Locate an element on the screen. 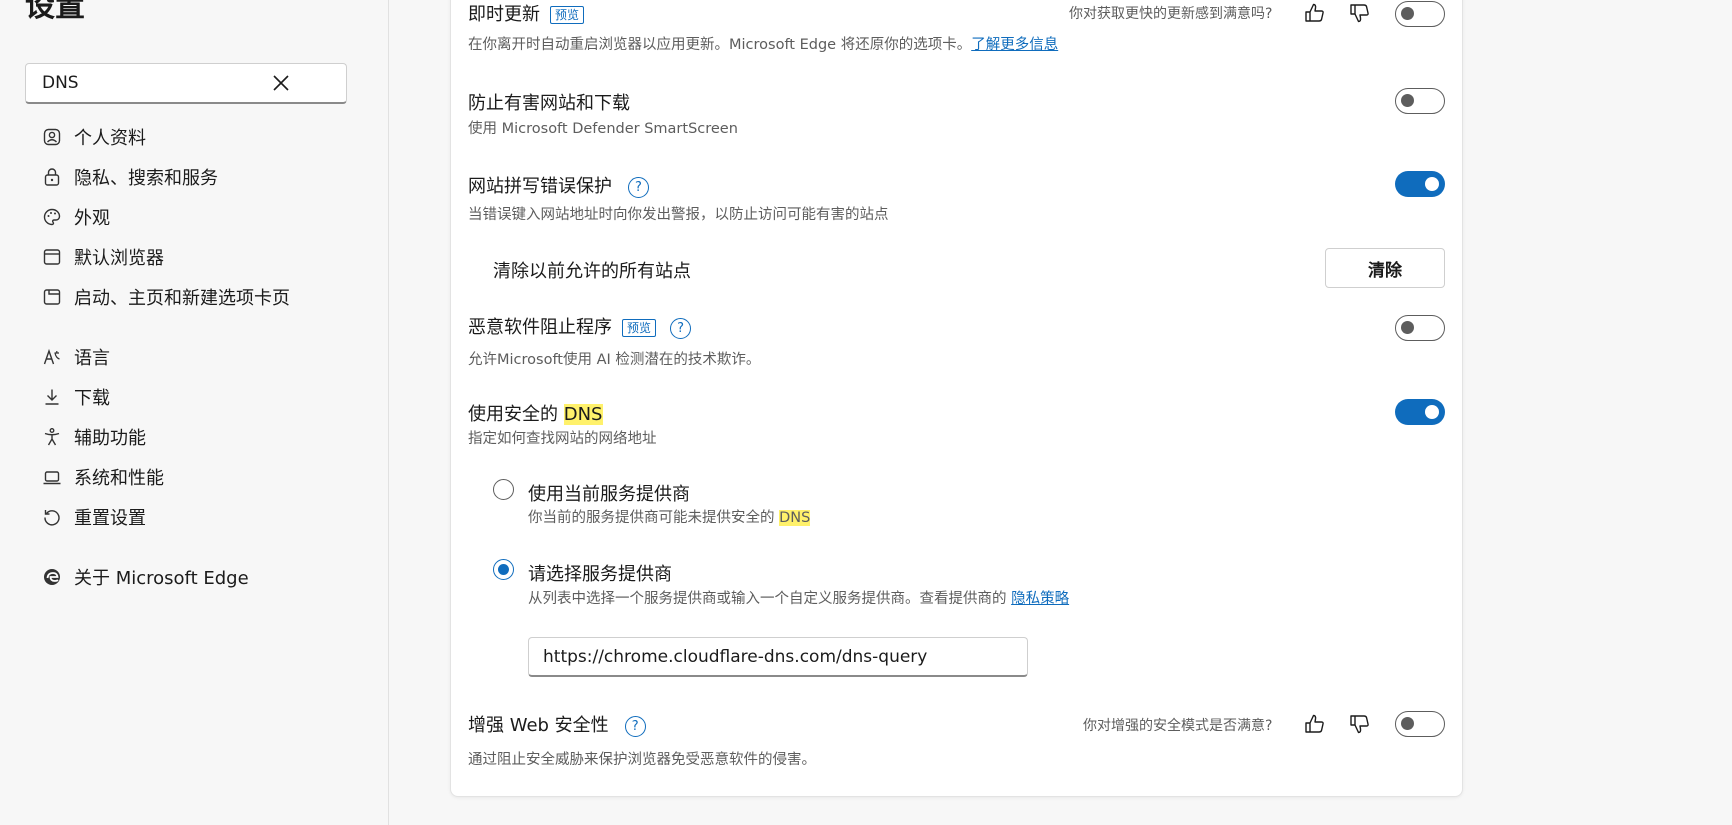 Image resolution: width=1732 pixels, height=825 pixels. smartscreen-desc: 使用 Microsoft Defender SmartScreen is located at coordinates (603, 129).